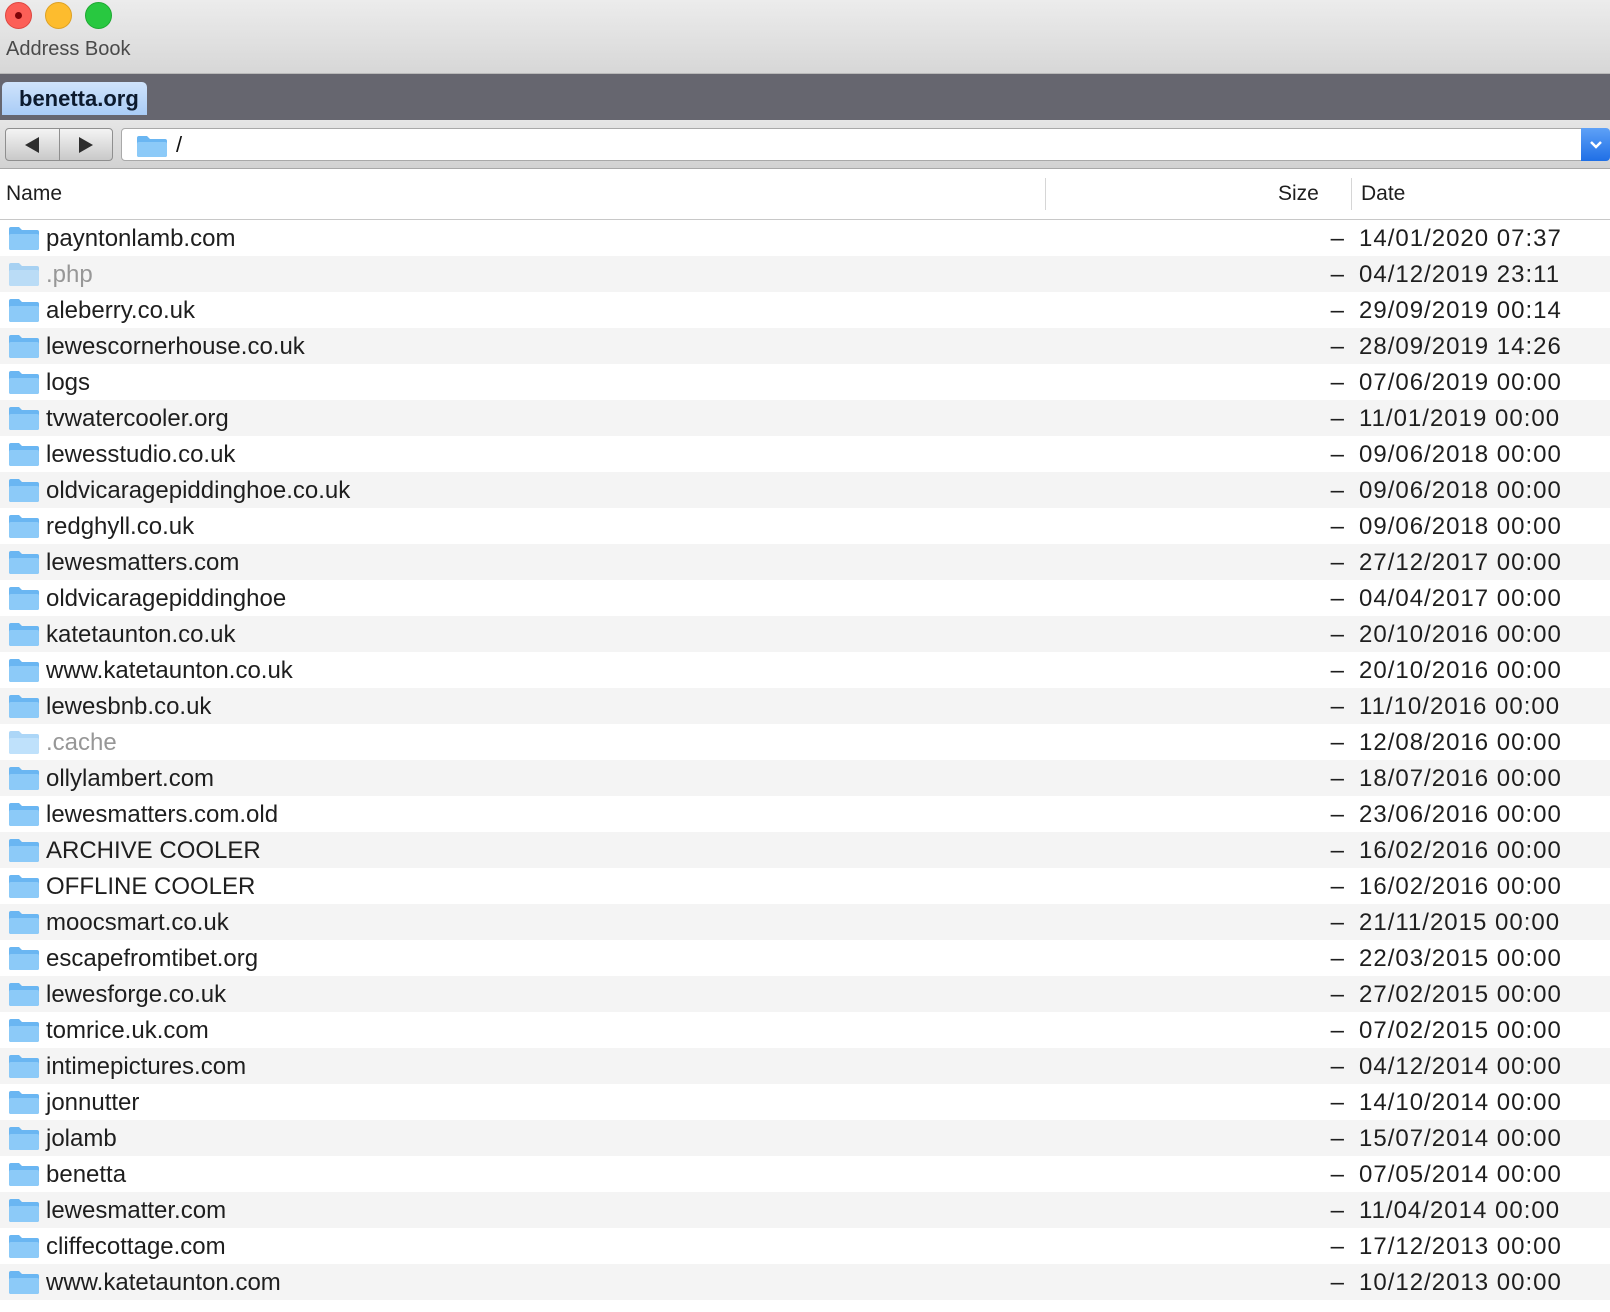  What do you see at coordinates (805, 598) in the screenshot?
I see `file-row: oldvicaragepiddinghoe –04/04/2017 00:00` at bounding box center [805, 598].